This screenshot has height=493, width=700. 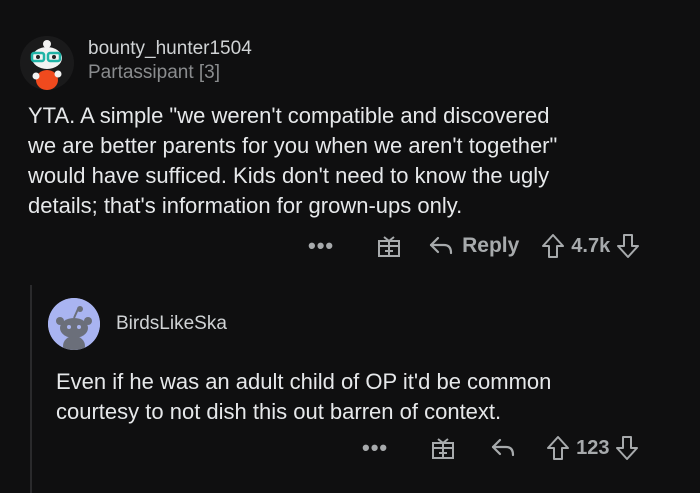 What do you see at coordinates (491, 245) in the screenshot?
I see `reply-label: Reply` at bounding box center [491, 245].